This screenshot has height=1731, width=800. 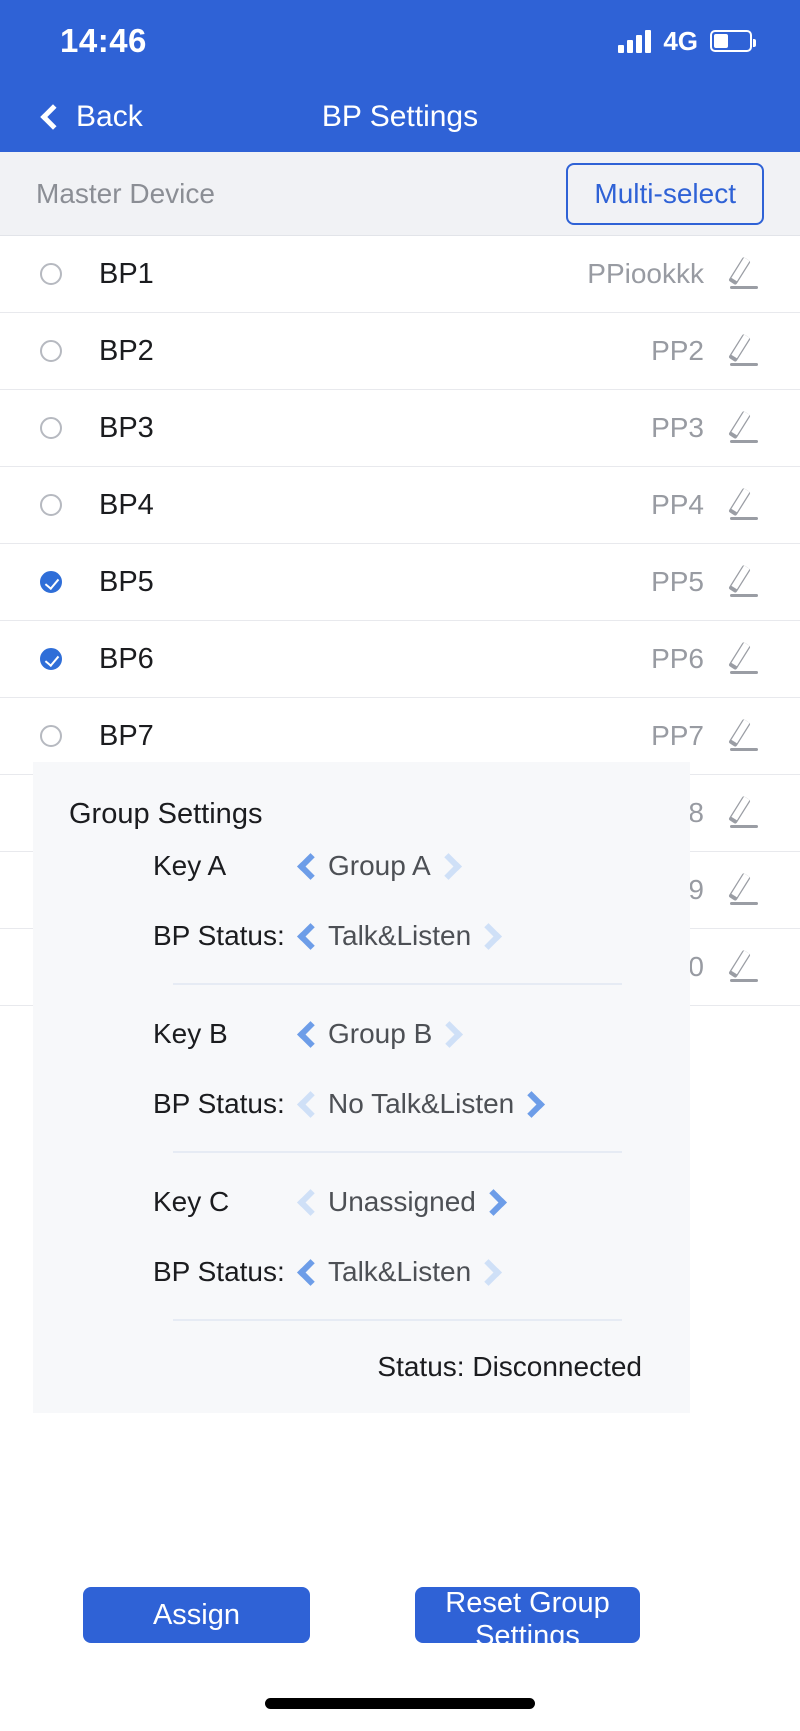 What do you see at coordinates (400, 117) in the screenshot?
I see `navigation-bar: Back BP Settings` at bounding box center [400, 117].